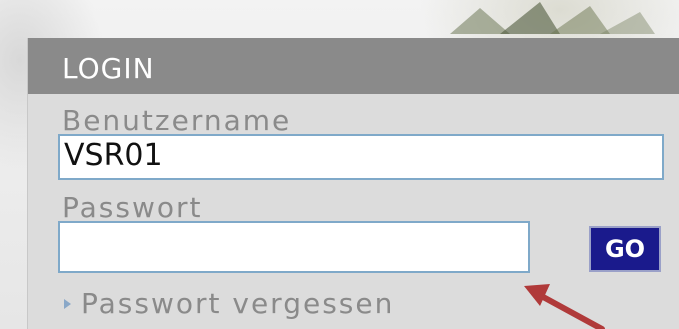 This screenshot has height=329, width=679. I want to click on annotation-arrow-icon, so click(564, 306).